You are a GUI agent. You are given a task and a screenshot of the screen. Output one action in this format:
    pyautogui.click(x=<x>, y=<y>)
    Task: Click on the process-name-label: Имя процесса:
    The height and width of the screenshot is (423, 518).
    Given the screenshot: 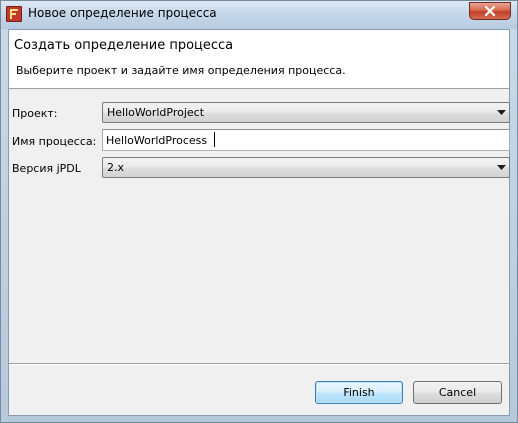 What is the action you would take?
    pyautogui.click(x=54, y=141)
    